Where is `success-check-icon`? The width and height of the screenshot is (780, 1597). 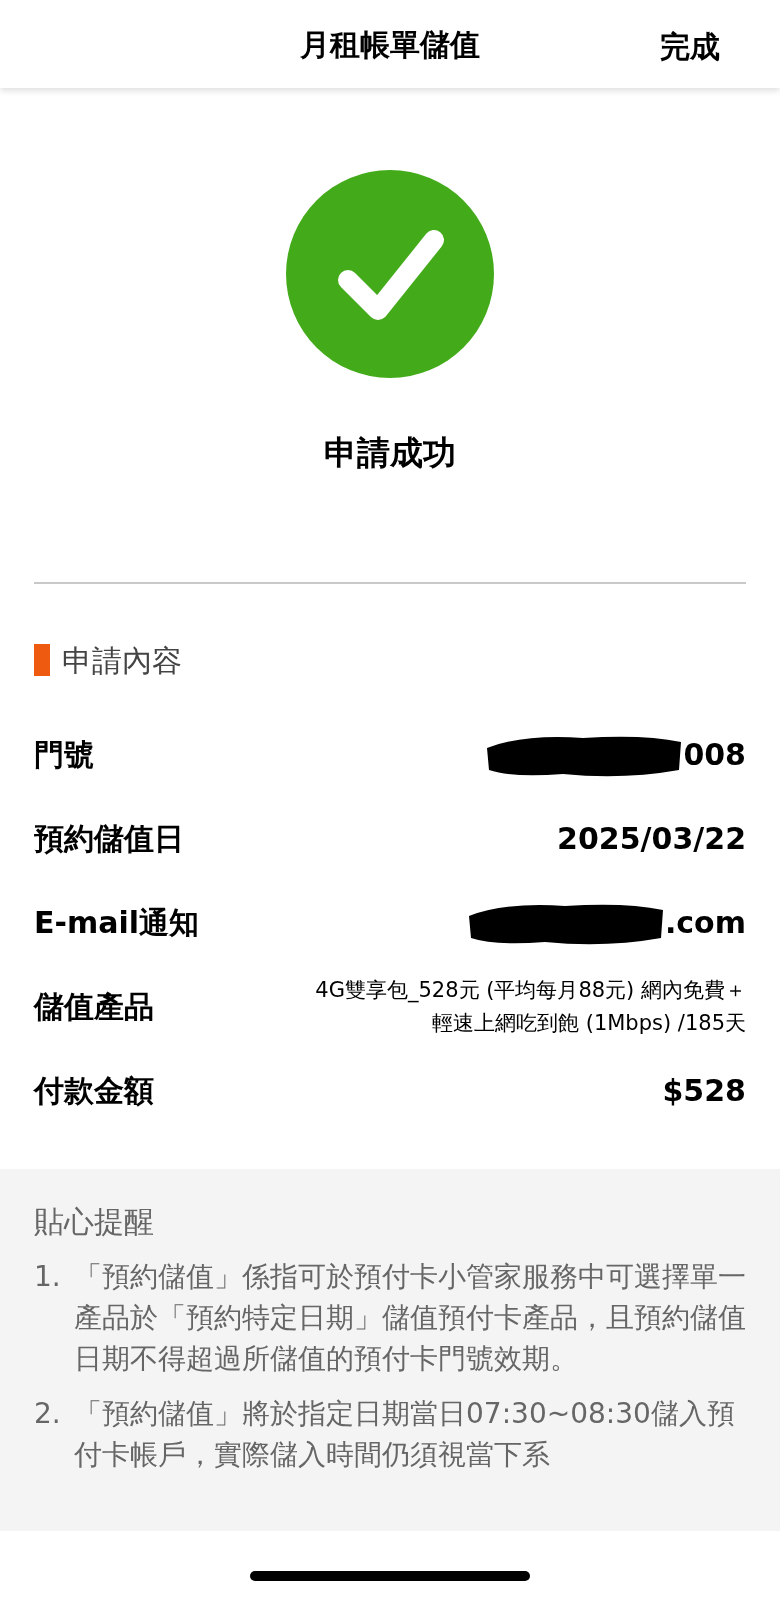
success-check-icon is located at coordinates (390, 274).